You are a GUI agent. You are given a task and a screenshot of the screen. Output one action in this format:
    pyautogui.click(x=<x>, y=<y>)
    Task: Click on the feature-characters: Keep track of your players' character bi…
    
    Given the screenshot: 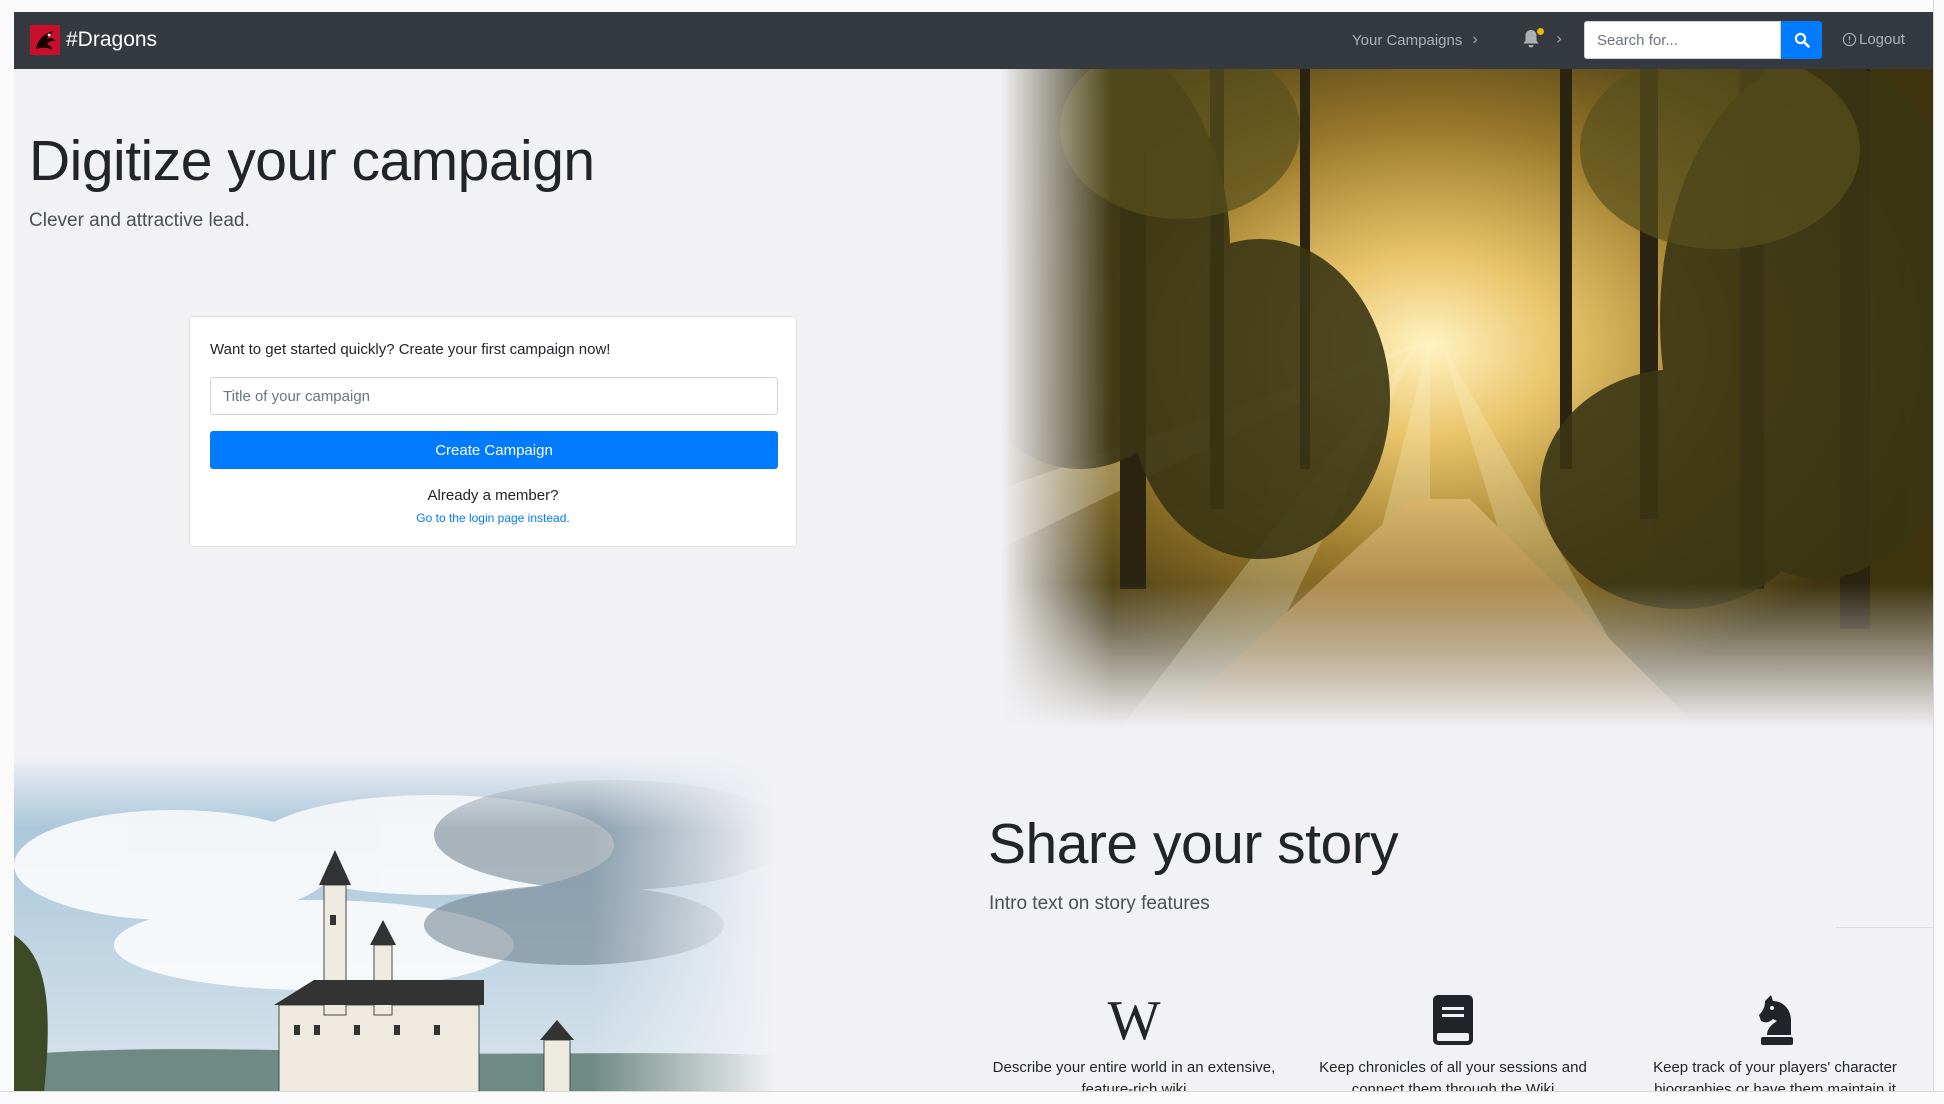 What is the action you would take?
    pyautogui.click(x=1775, y=1047)
    